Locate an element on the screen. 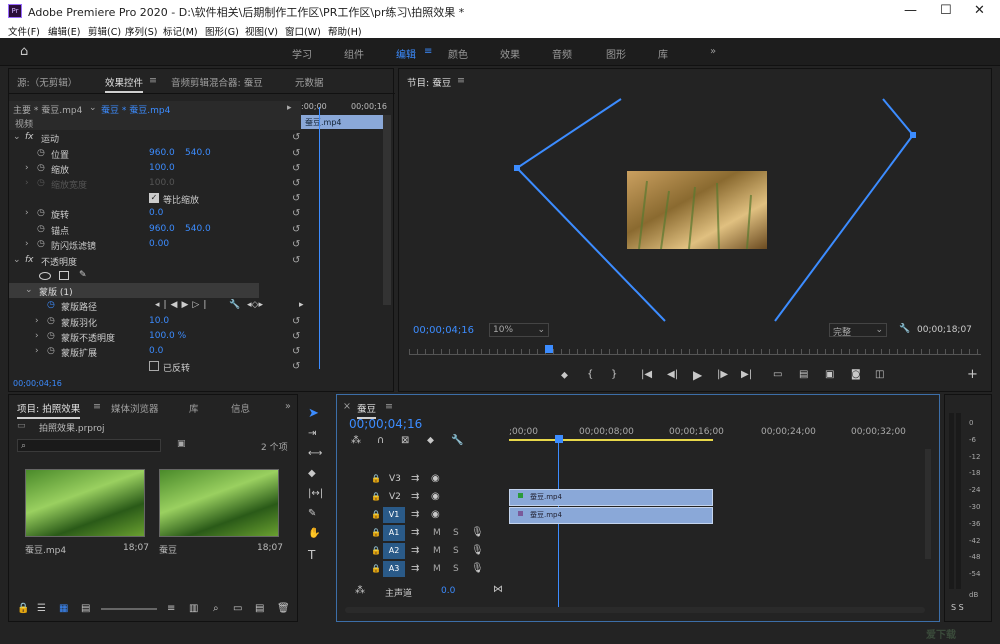  freeform-view-icon: ▤ is located at coordinates (85, 608).